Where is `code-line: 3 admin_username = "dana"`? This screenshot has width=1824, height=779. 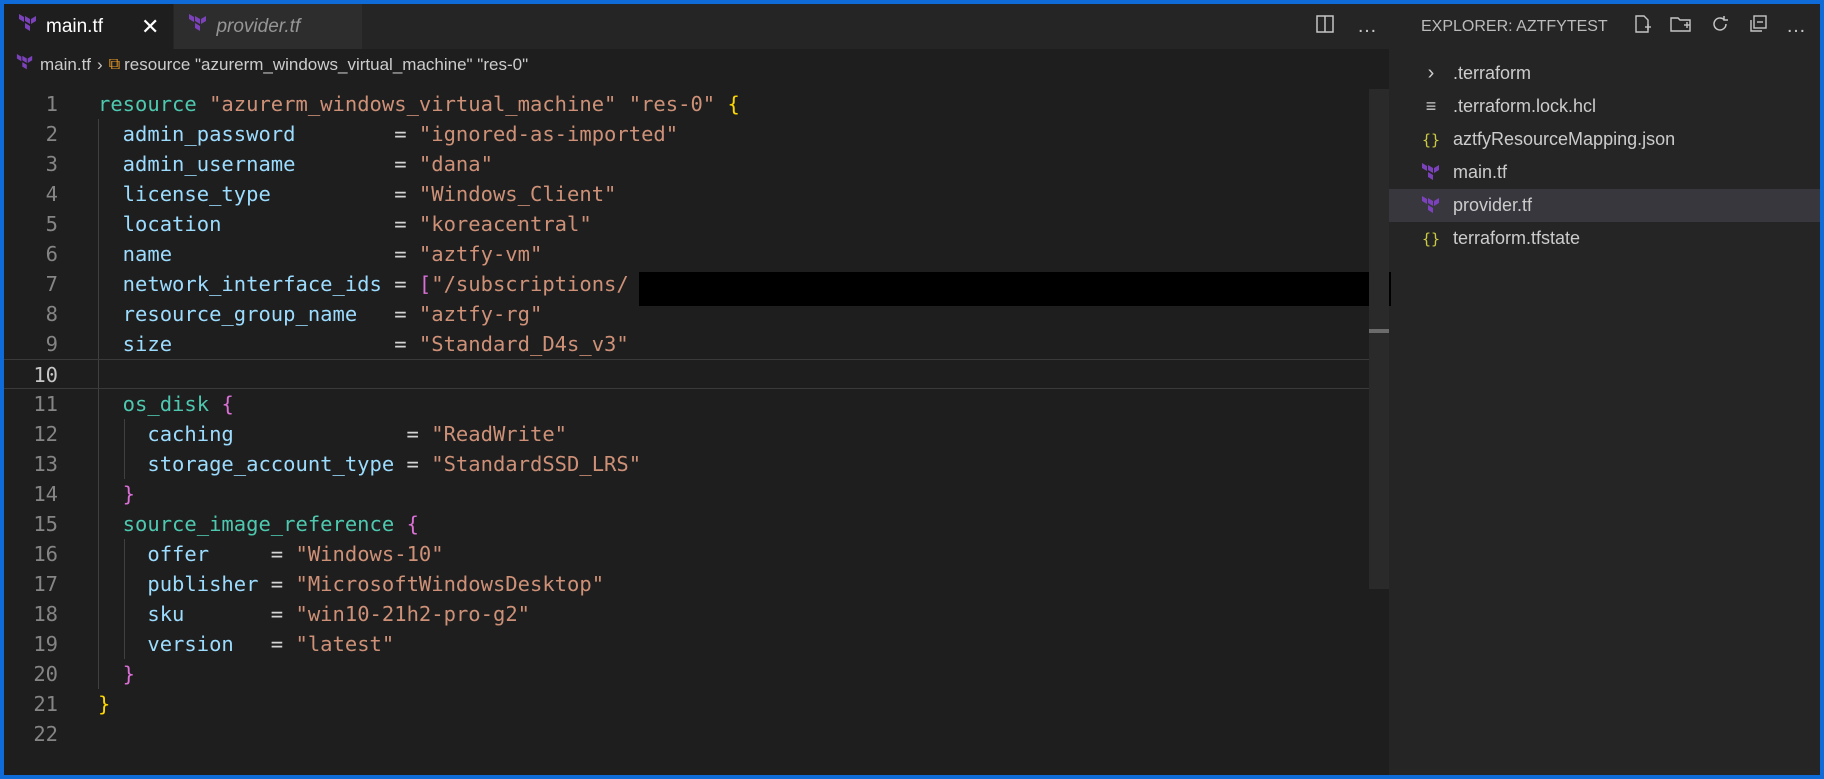
code-line: 3 admin_username = "dana" is located at coordinates (696, 164).